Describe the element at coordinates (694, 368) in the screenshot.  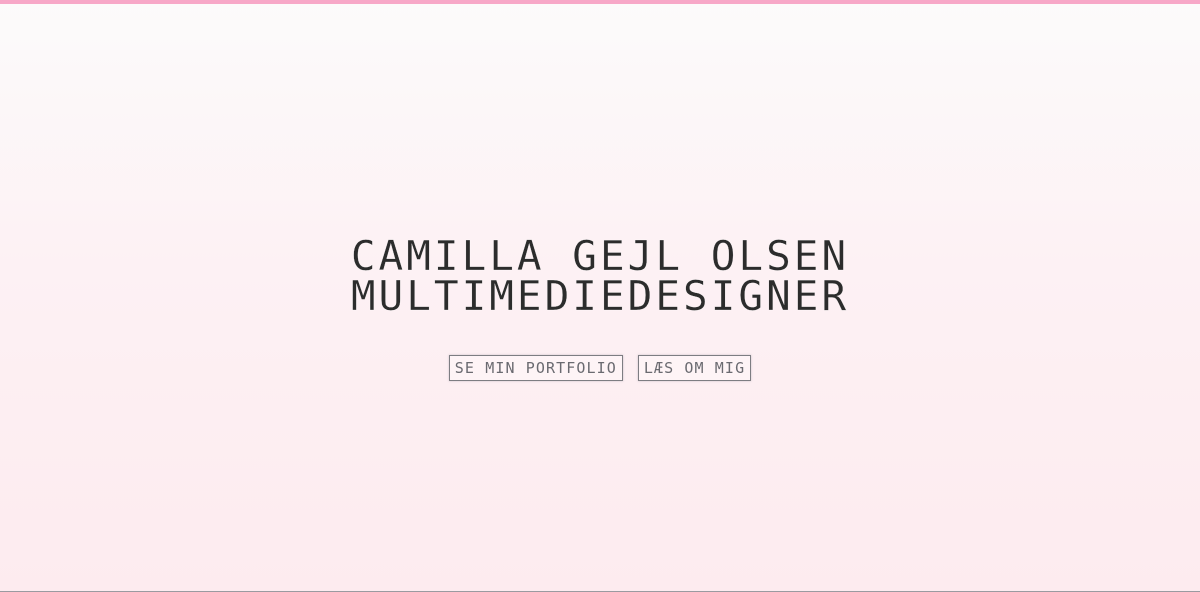
I see `about-button: LÆS OM MIG` at that location.